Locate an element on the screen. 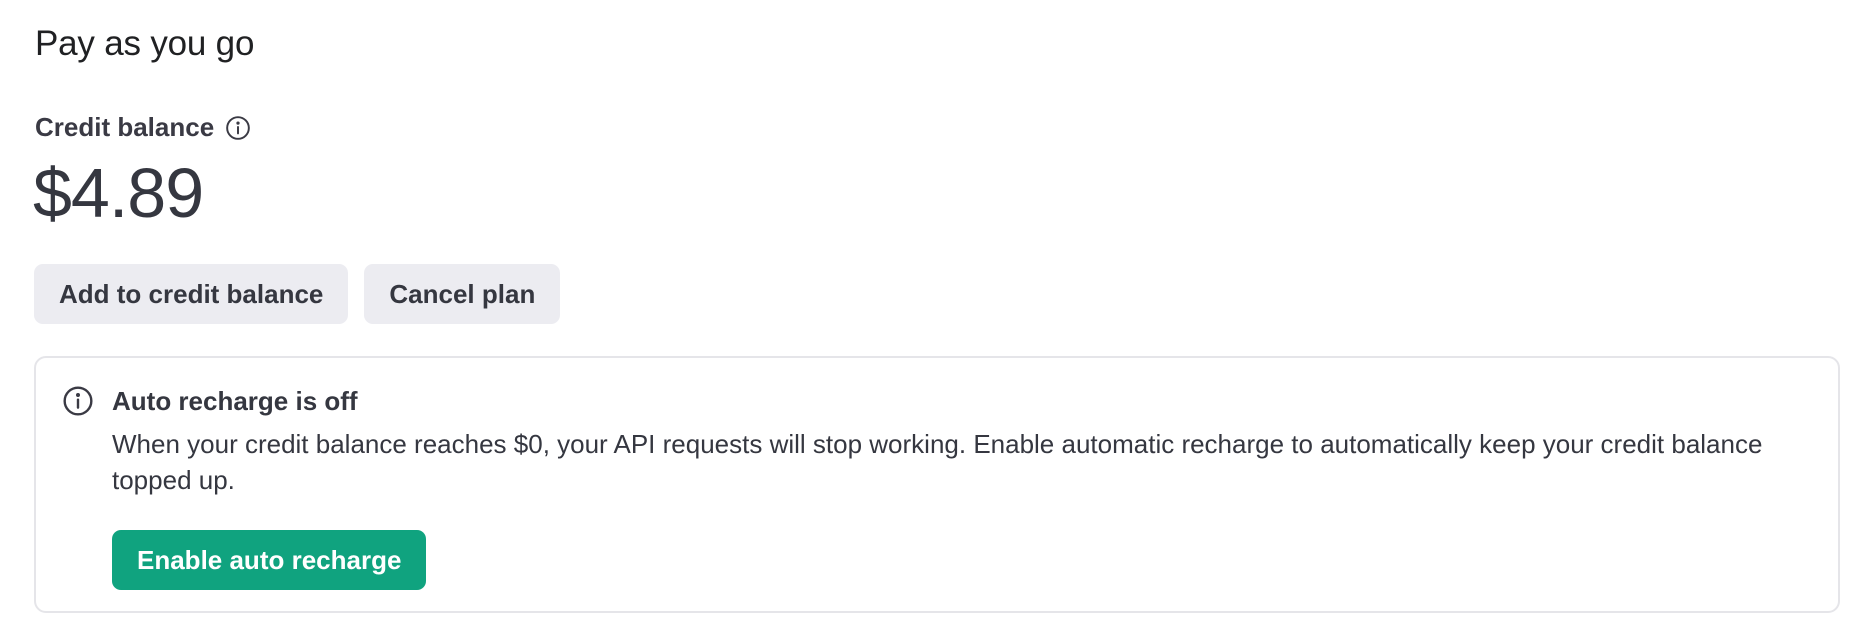 This screenshot has width=1874, height=642. cancel-plan-button: Cancel plan is located at coordinates (462, 294).